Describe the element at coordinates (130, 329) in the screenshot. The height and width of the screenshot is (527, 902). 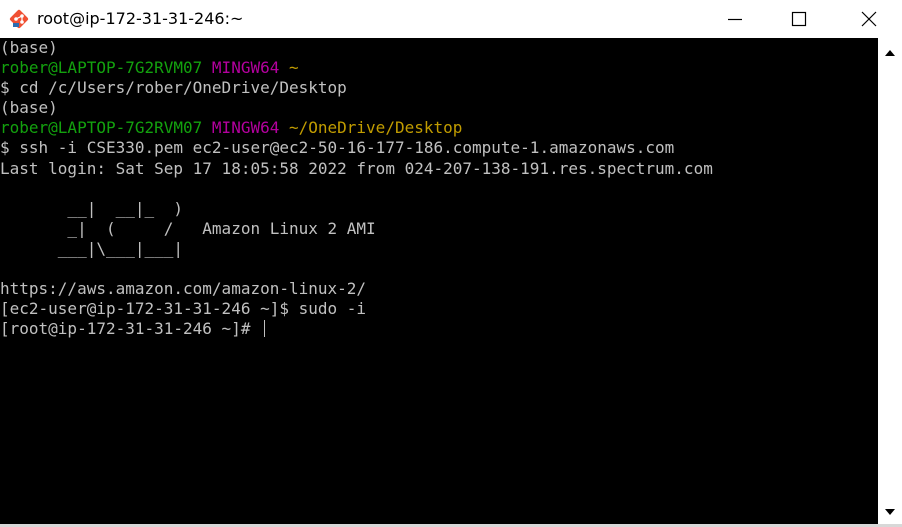
I see `terminal-text-segment: [root@ip-172-31-31-246 ~]#` at that location.